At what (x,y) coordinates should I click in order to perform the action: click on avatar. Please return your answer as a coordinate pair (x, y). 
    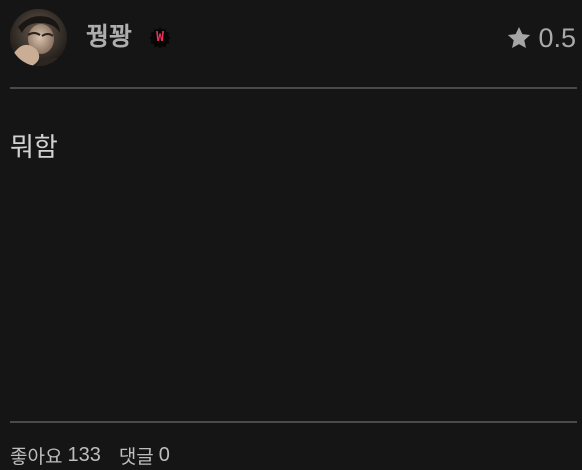
    Looking at the image, I should click on (38, 37).